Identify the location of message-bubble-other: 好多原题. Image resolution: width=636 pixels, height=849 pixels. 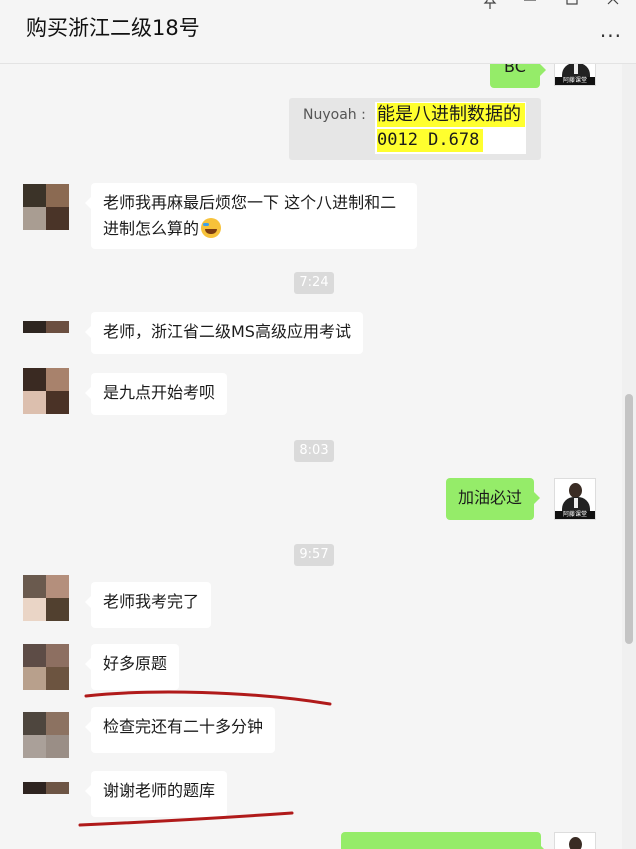
(132, 667).